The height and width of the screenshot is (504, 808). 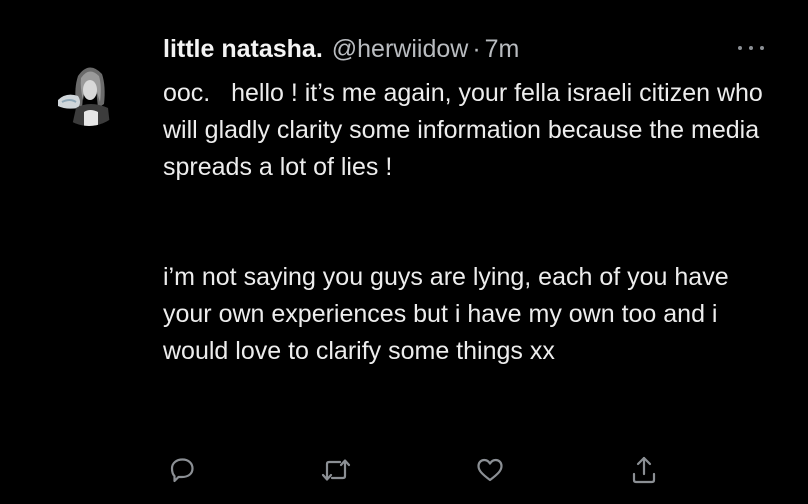 What do you see at coordinates (404, 472) in the screenshot?
I see `tweet-actions` at bounding box center [404, 472].